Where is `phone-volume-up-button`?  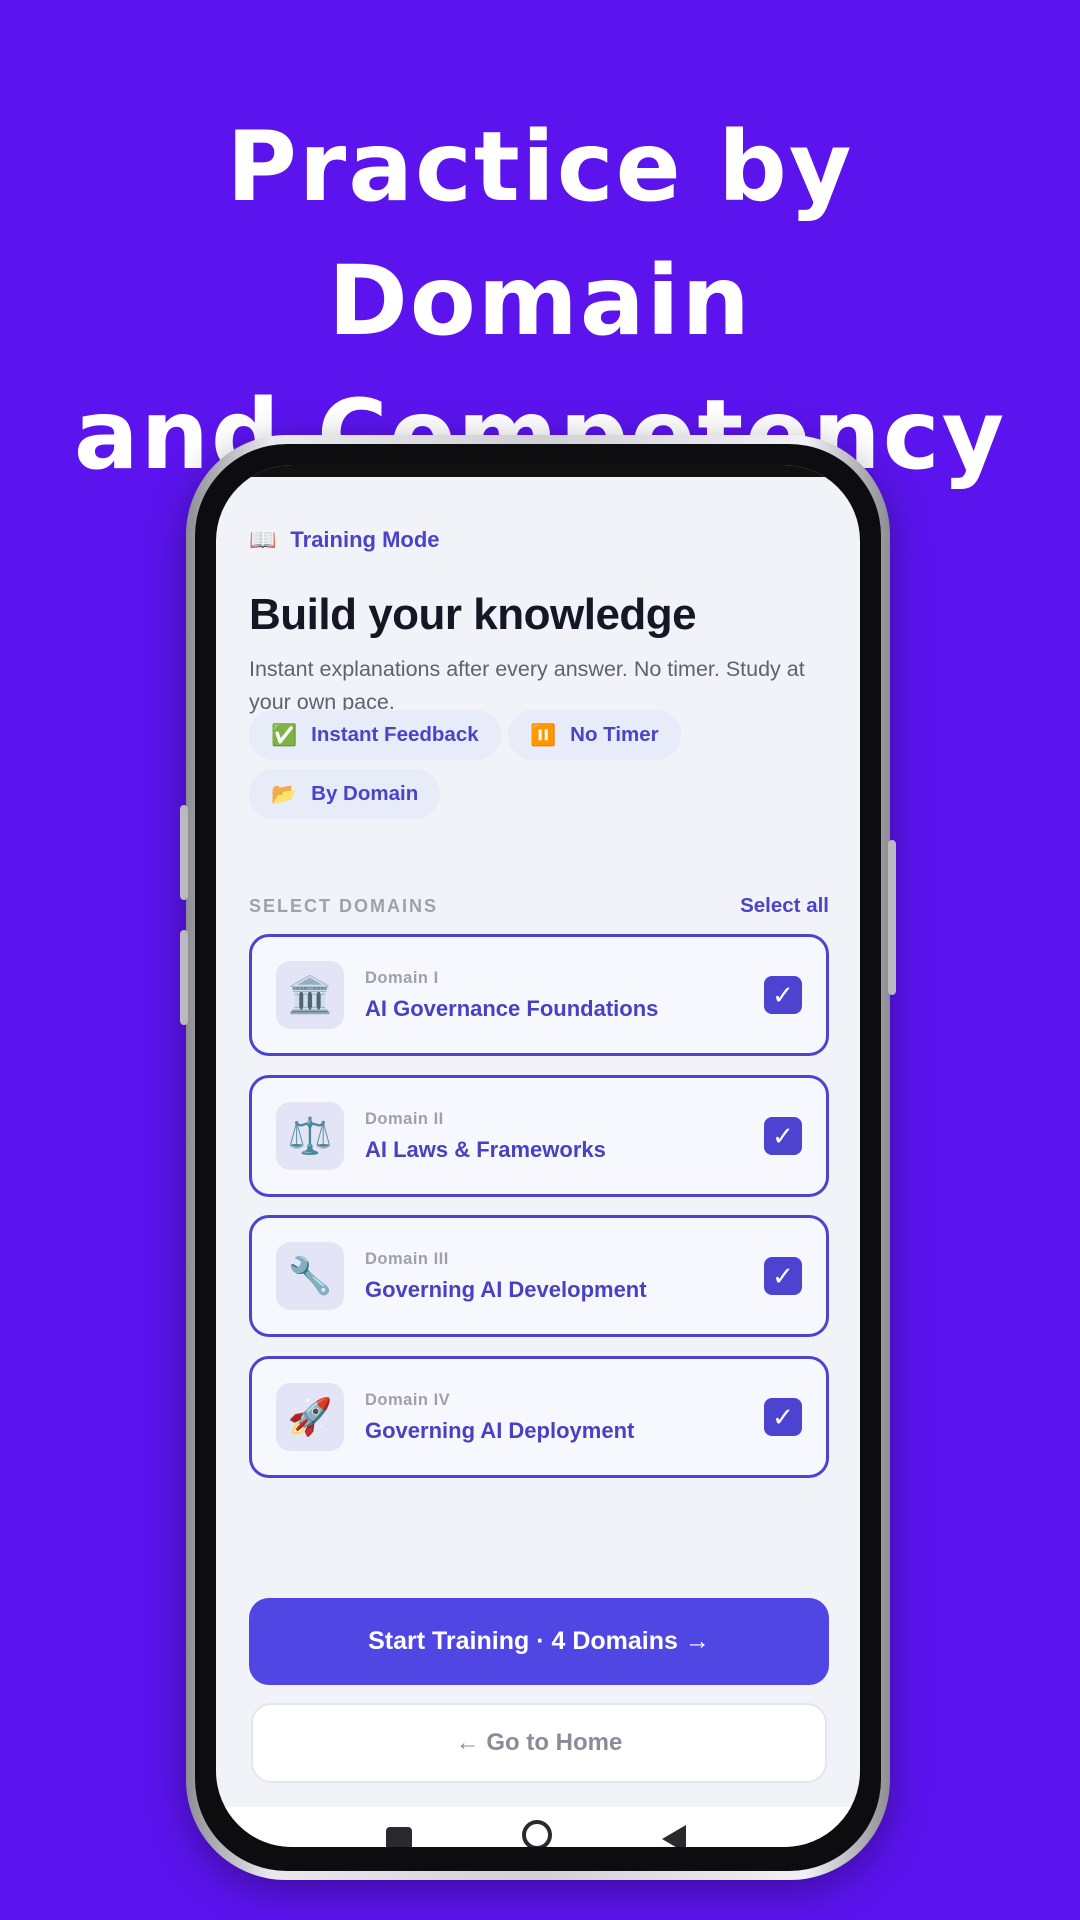
phone-volume-up-button is located at coordinates (184, 852).